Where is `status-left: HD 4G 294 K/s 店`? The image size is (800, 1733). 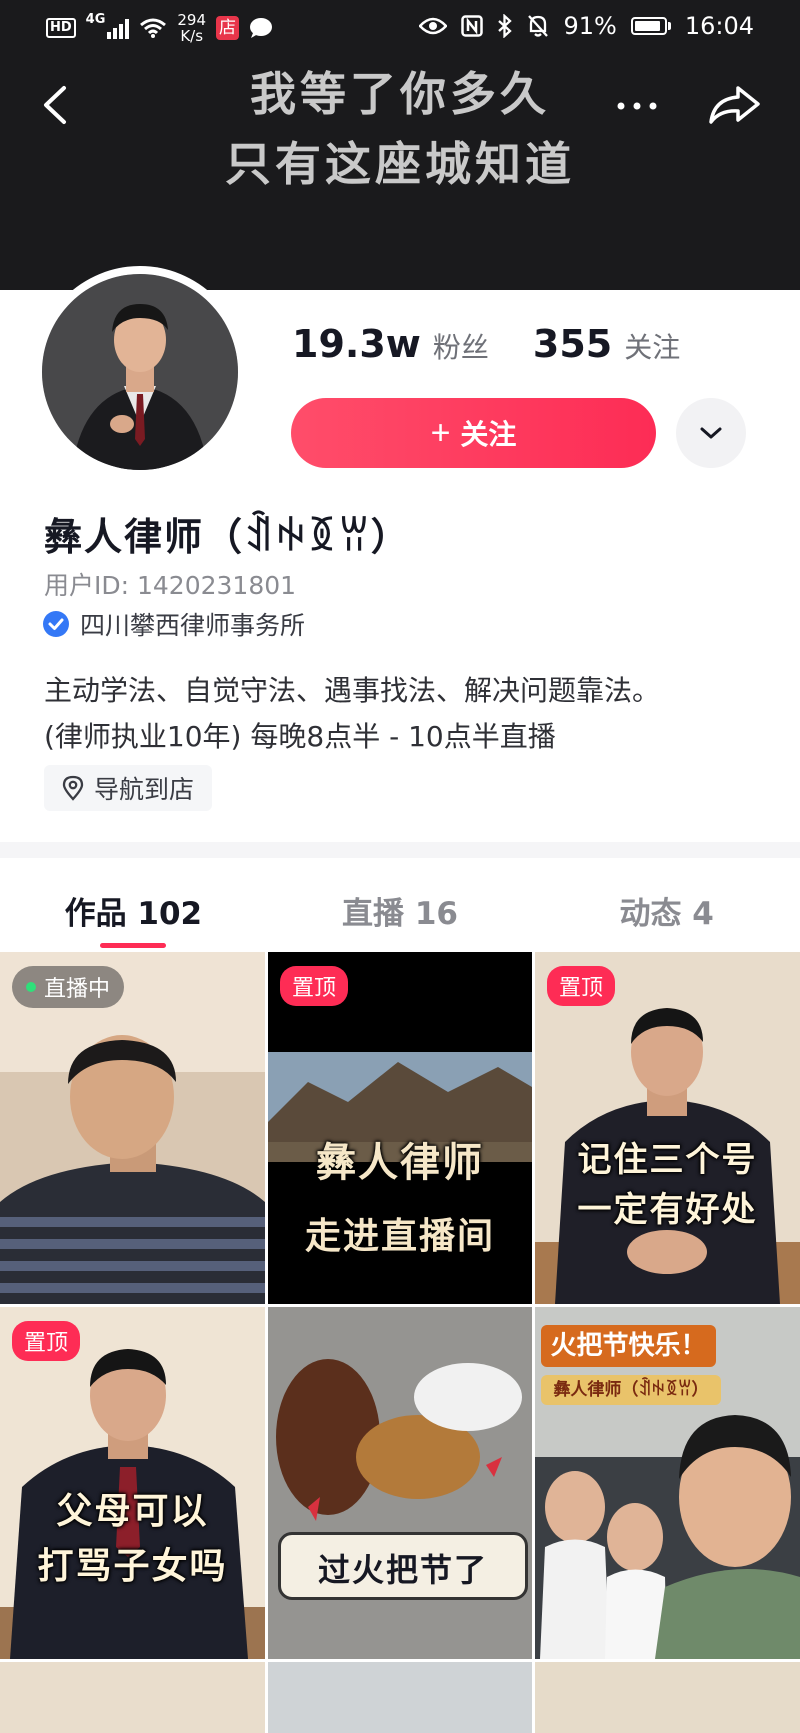 status-left: HD 4G 294 K/s 店 is located at coordinates (159, 28).